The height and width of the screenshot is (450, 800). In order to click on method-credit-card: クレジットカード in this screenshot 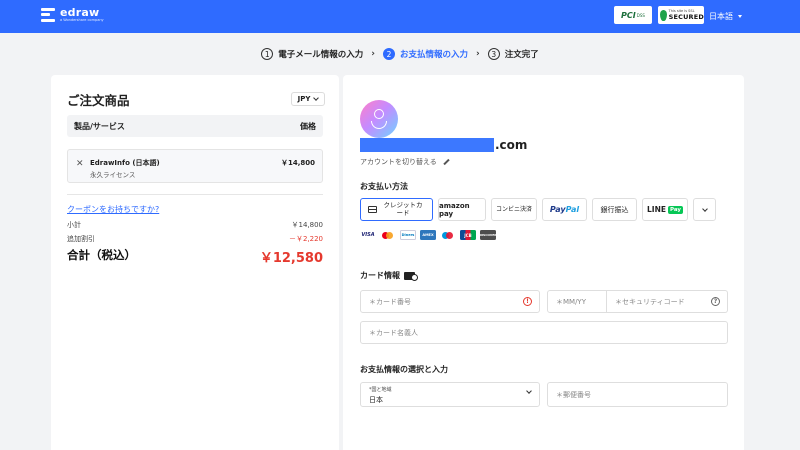, I will do `click(396, 209)`.